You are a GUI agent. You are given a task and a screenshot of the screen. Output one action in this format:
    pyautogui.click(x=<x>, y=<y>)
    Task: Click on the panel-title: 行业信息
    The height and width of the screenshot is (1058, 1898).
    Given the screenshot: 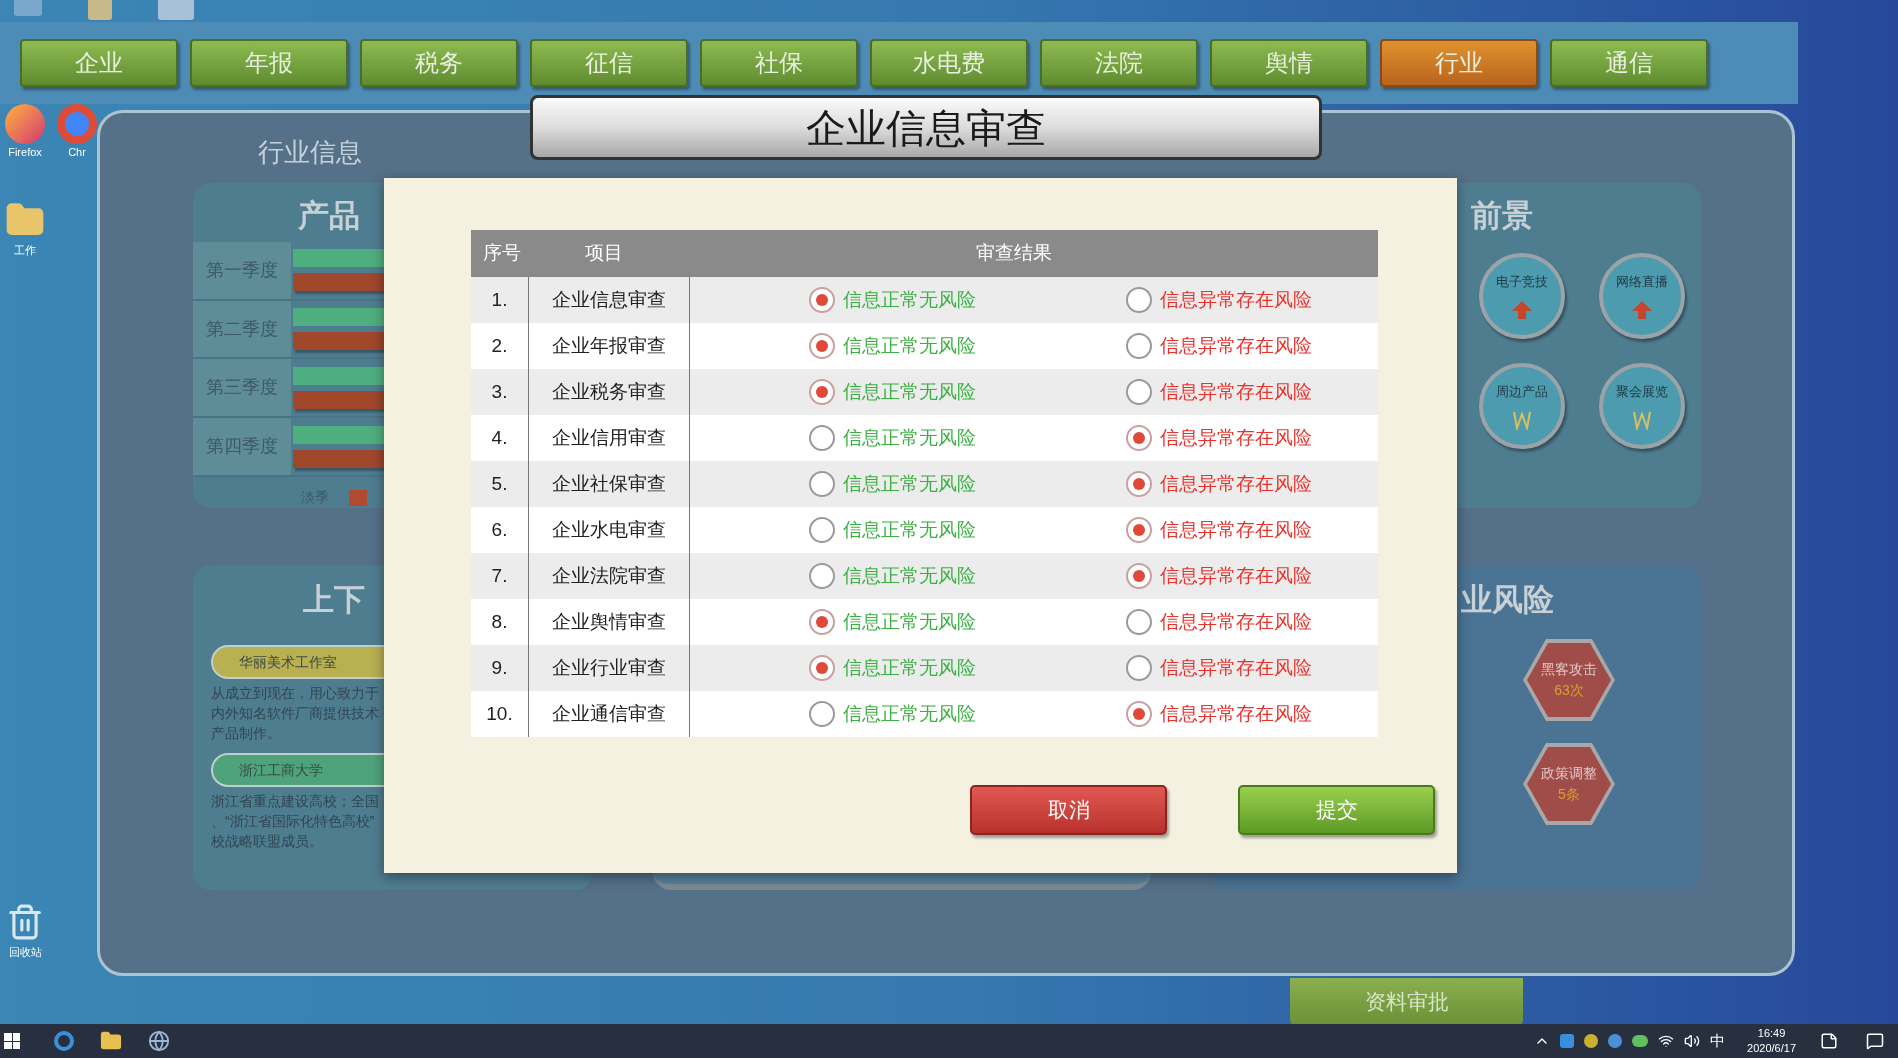 What is the action you would take?
    pyautogui.click(x=310, y=152)
    